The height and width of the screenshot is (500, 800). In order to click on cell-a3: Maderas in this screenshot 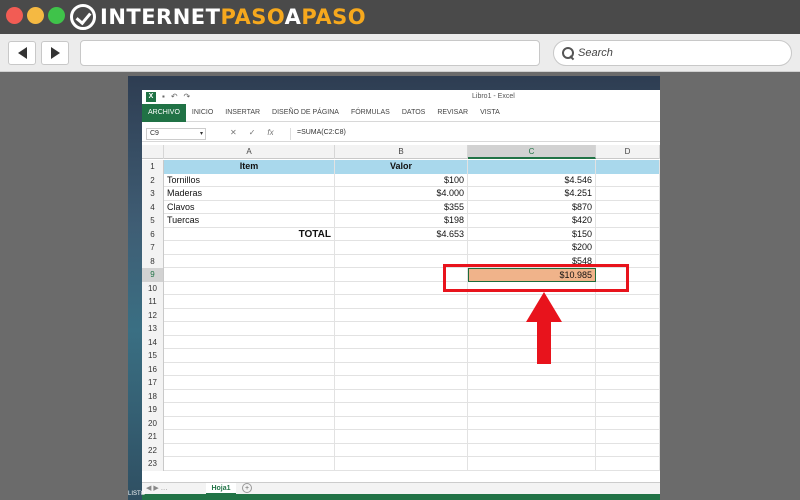, I will do `click(249, 194)`.